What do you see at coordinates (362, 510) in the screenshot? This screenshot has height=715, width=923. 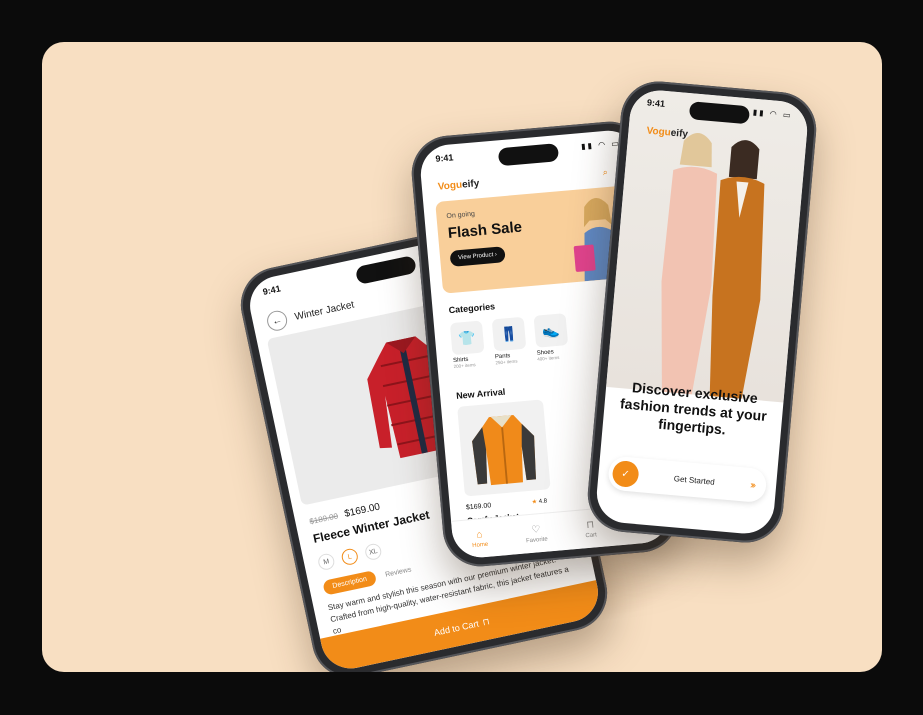 I see `current-price: $169.00` at bounding box center [362, 510].